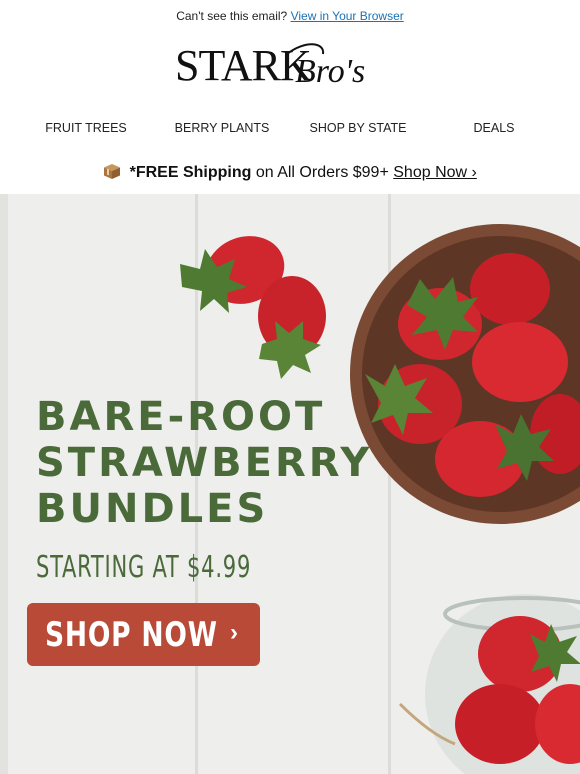 Image resolution: width=580 pixels, height=774 pixels. What do you see at coordinates (152, 509) in the screenshot?
I see `headline-line-3: BUNDLES` at bounding box center [152, 509].